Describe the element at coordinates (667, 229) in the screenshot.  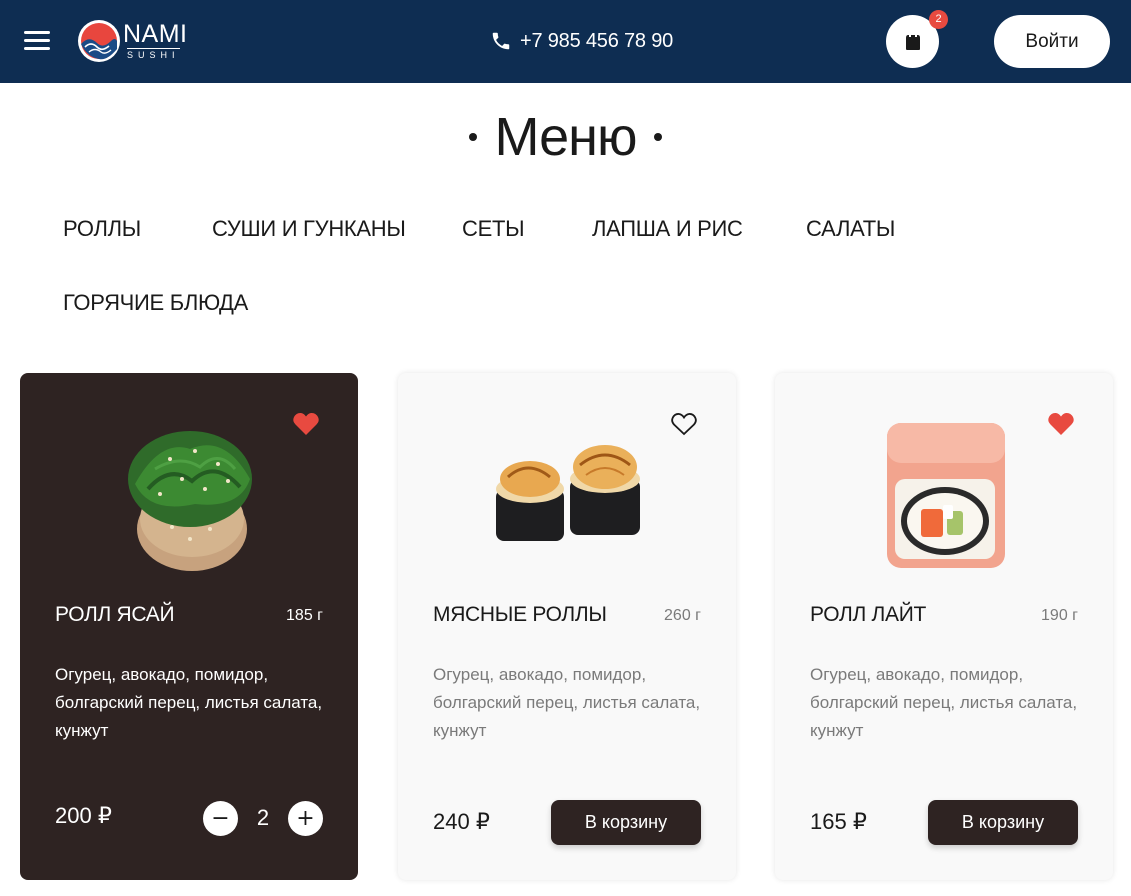
I see `category-noodles-rice: ЛАПША И РИС` at that location.